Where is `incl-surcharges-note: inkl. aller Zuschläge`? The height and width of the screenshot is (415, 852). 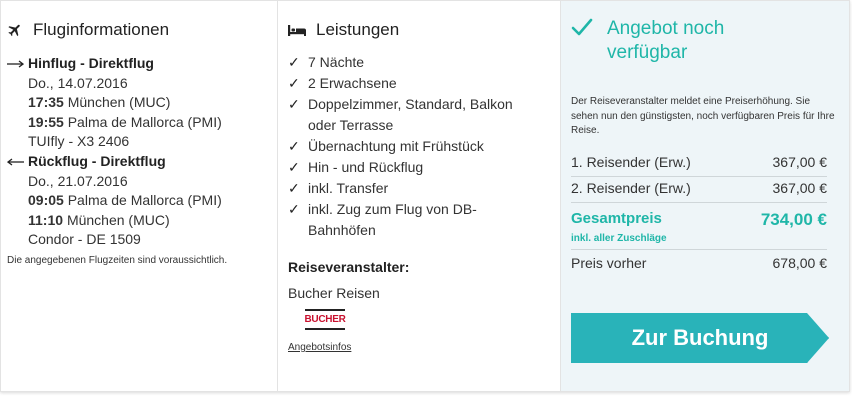 incl-surcharges-note: inkl. aller Zuschläge is located at coordinates (619, 238).